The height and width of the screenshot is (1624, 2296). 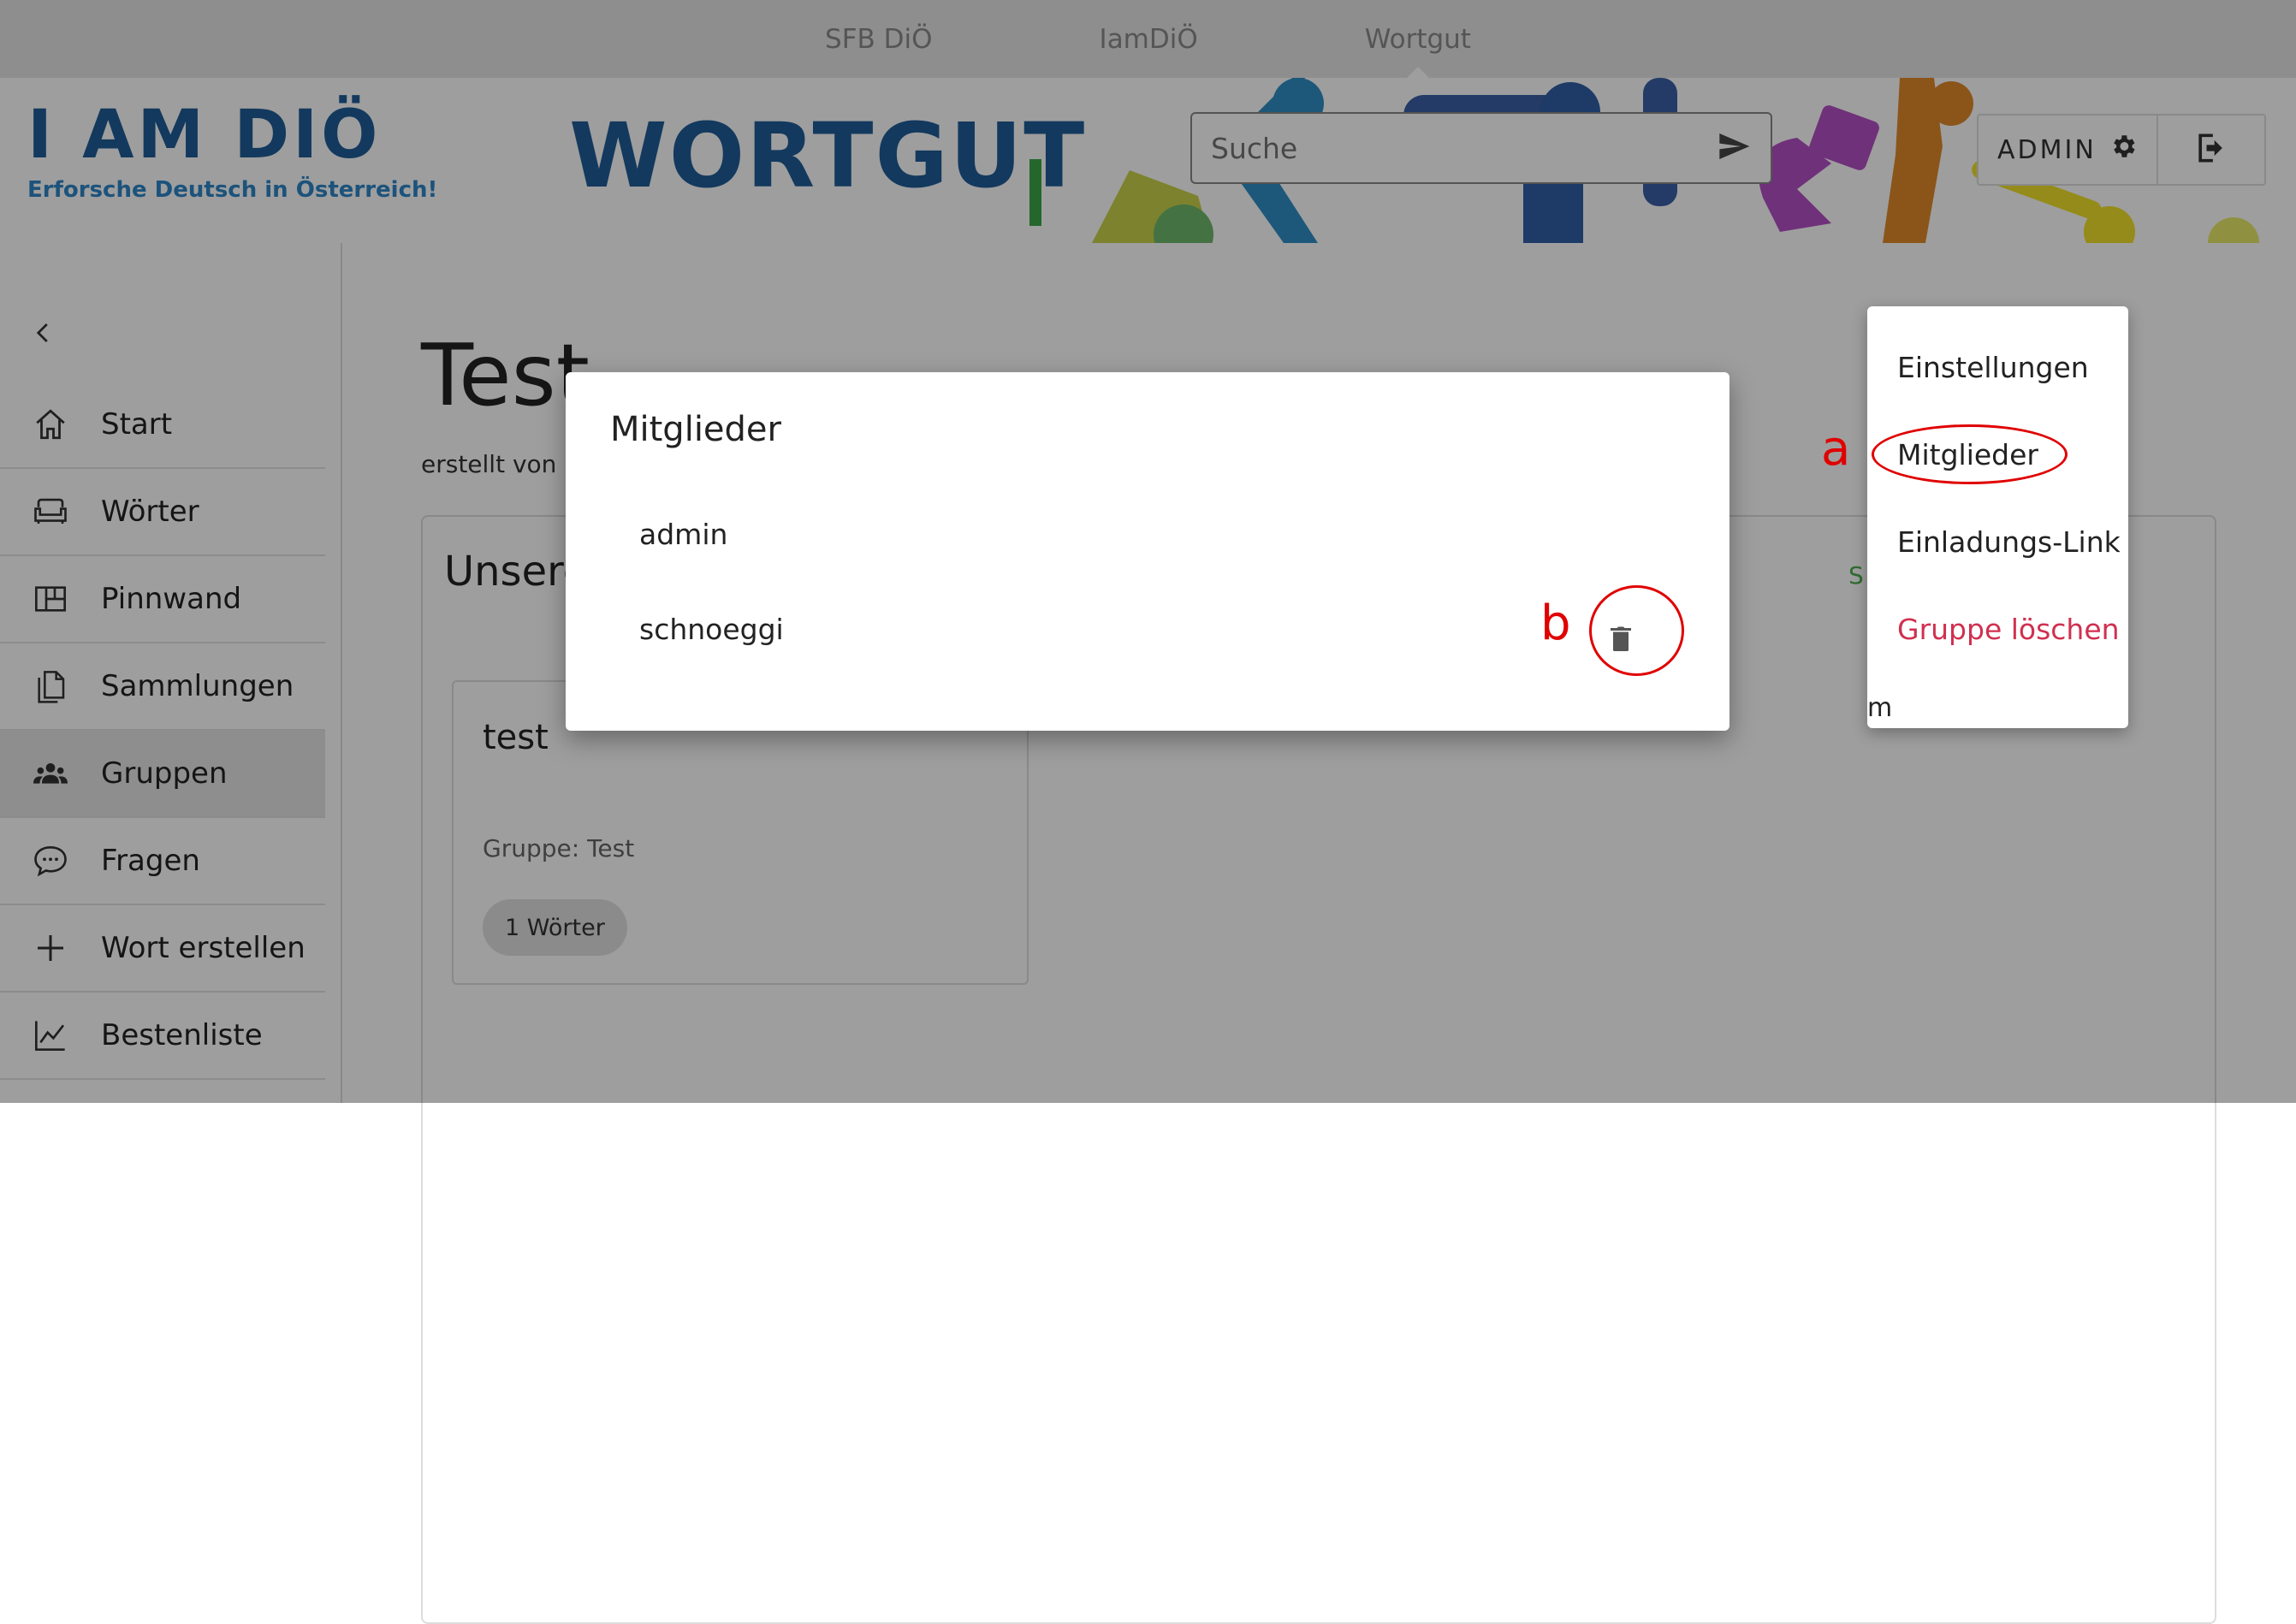 What do you see at coordinates (1970, 454) in the screenshot?
I see `annotation-ellipse-a` at bounding box center [1970, 454].